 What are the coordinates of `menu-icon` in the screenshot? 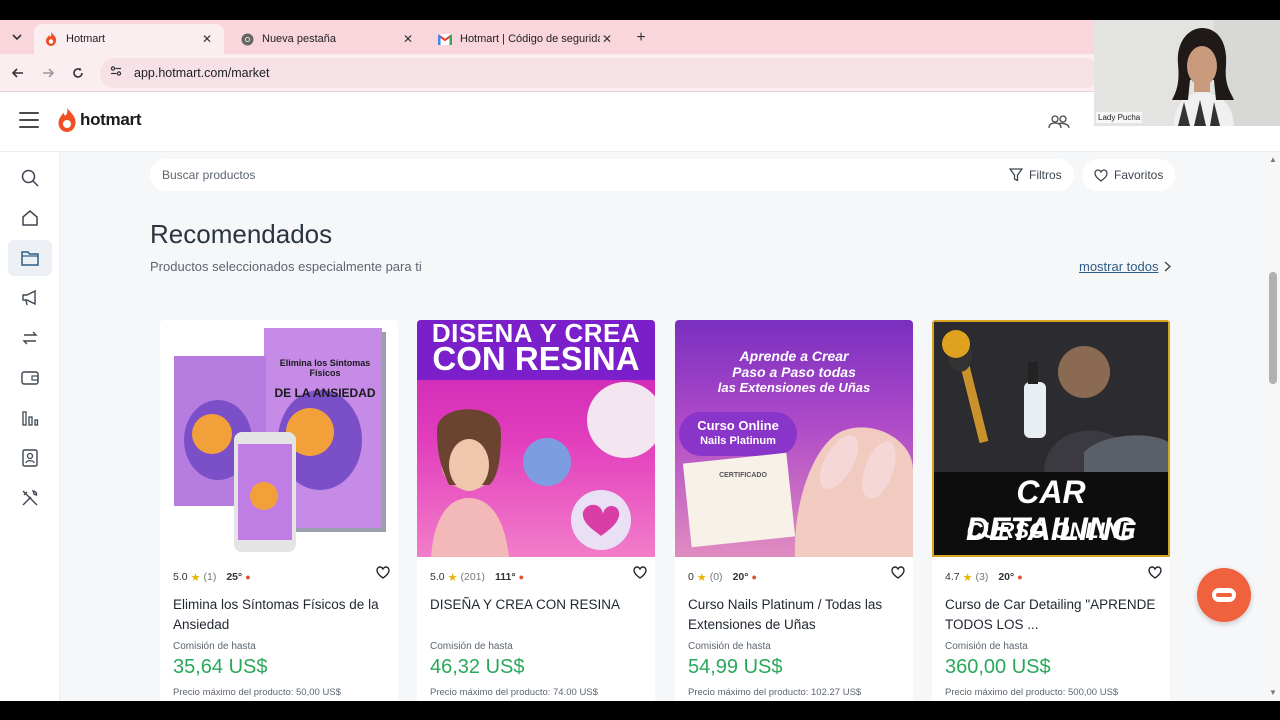 It's located at (29, 120).